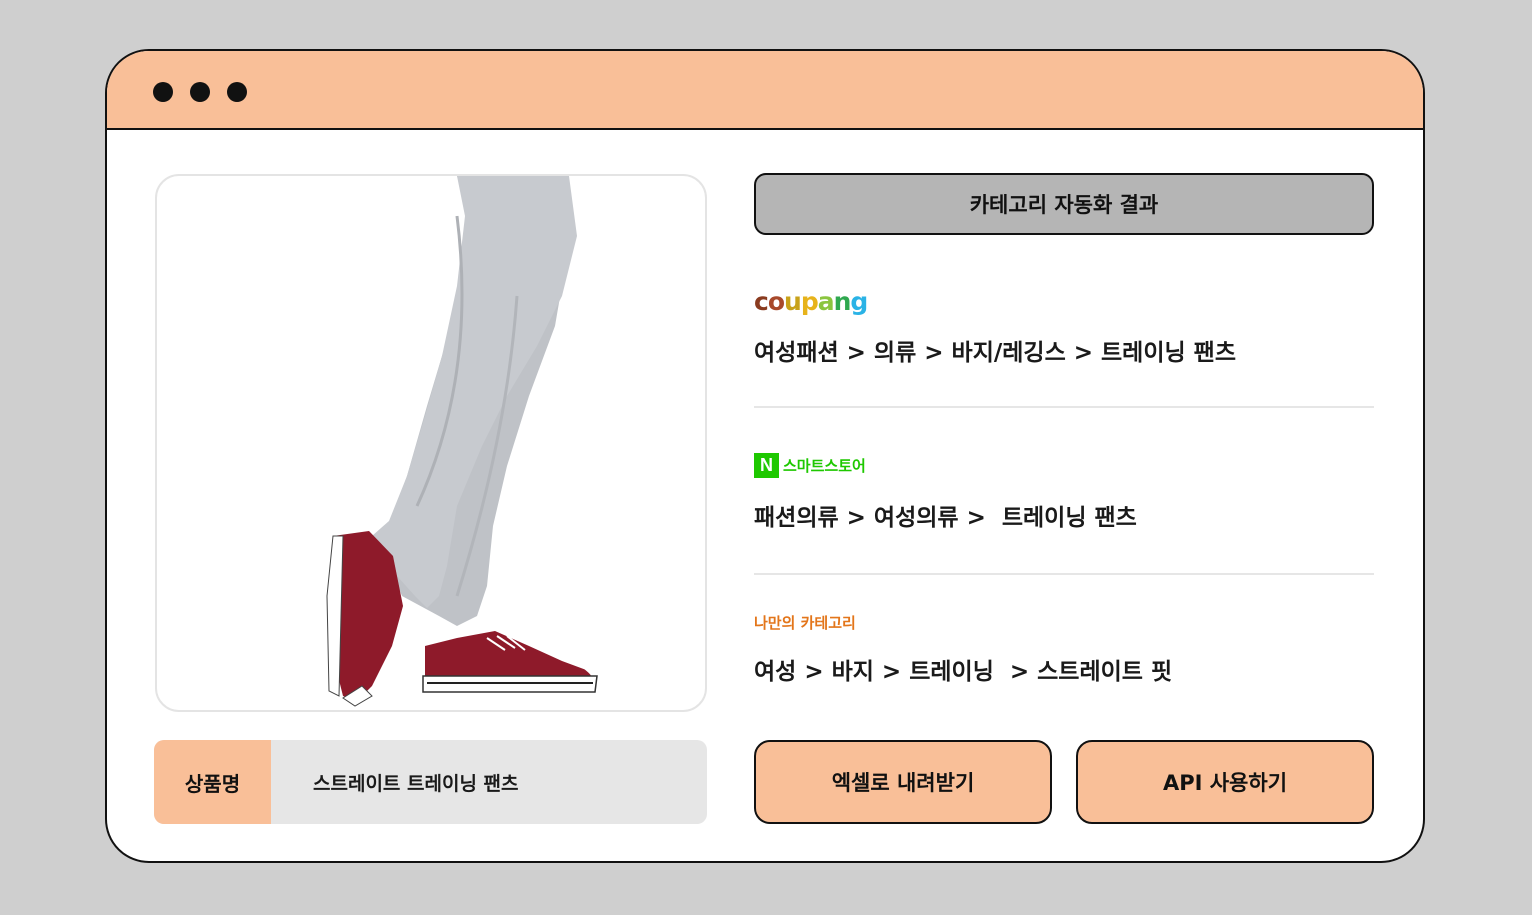  What do you see at coordinates (765, 90) in the screenshot?
I see `title-bar` at bounding box center [765, 90].